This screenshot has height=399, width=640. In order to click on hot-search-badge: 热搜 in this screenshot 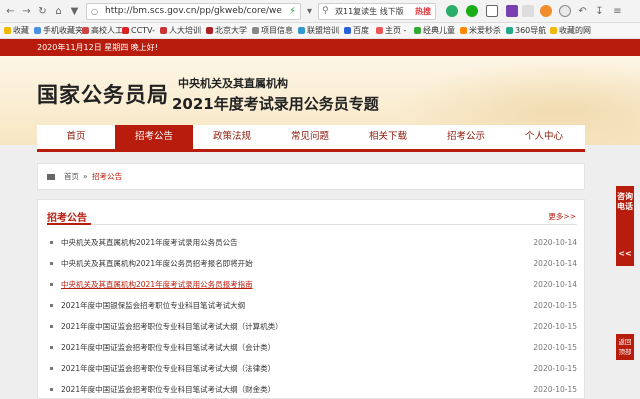, I will do `click(423, 11)`.